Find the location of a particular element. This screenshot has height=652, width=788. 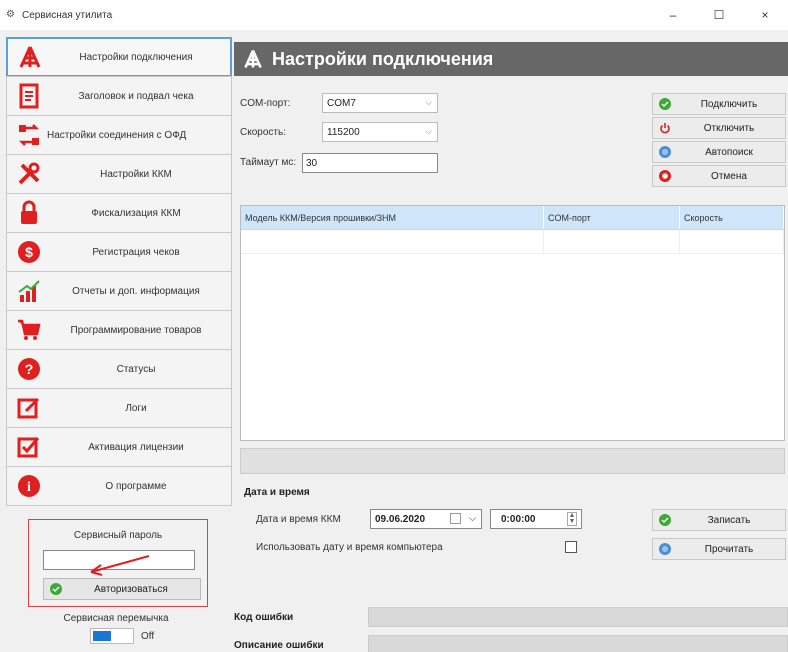

sidebar-item-about: i О программе is located at coordinates (119, 486).